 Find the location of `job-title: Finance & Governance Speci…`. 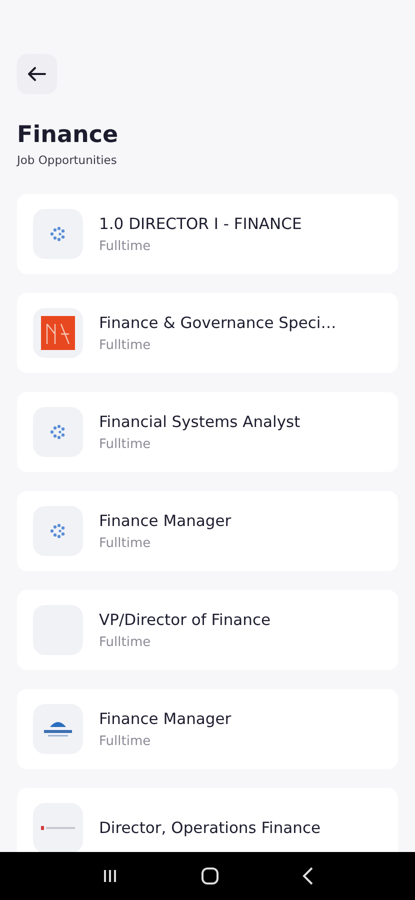

job-title: Finance & Governance Speci… is located at coordinates (217, 323).